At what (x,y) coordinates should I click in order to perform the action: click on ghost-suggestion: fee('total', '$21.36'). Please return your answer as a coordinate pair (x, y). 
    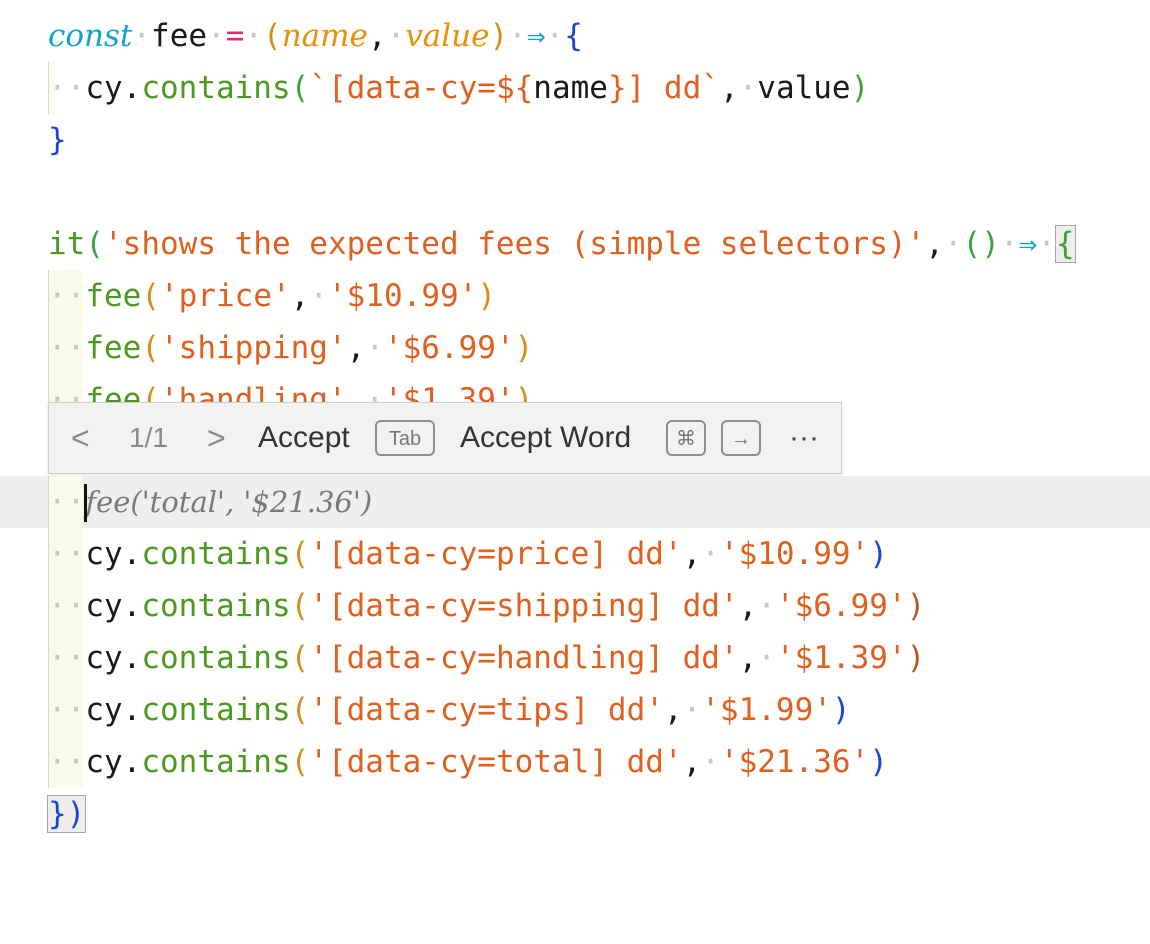
    Looking at the image, I should click on (229, 502).